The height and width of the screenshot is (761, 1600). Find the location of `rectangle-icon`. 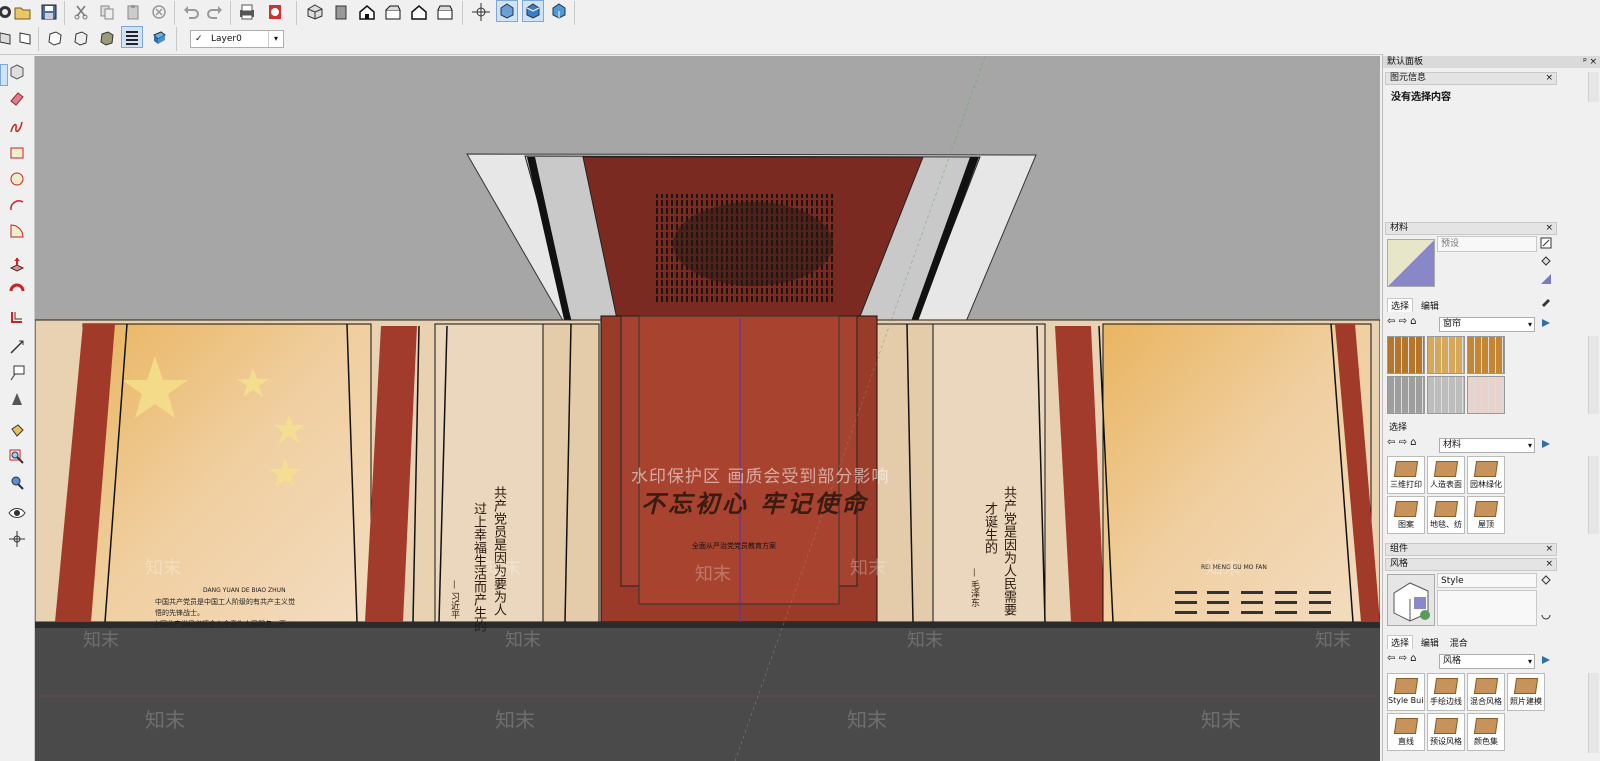

rectangle-icon is located at coordinates (17, 153).